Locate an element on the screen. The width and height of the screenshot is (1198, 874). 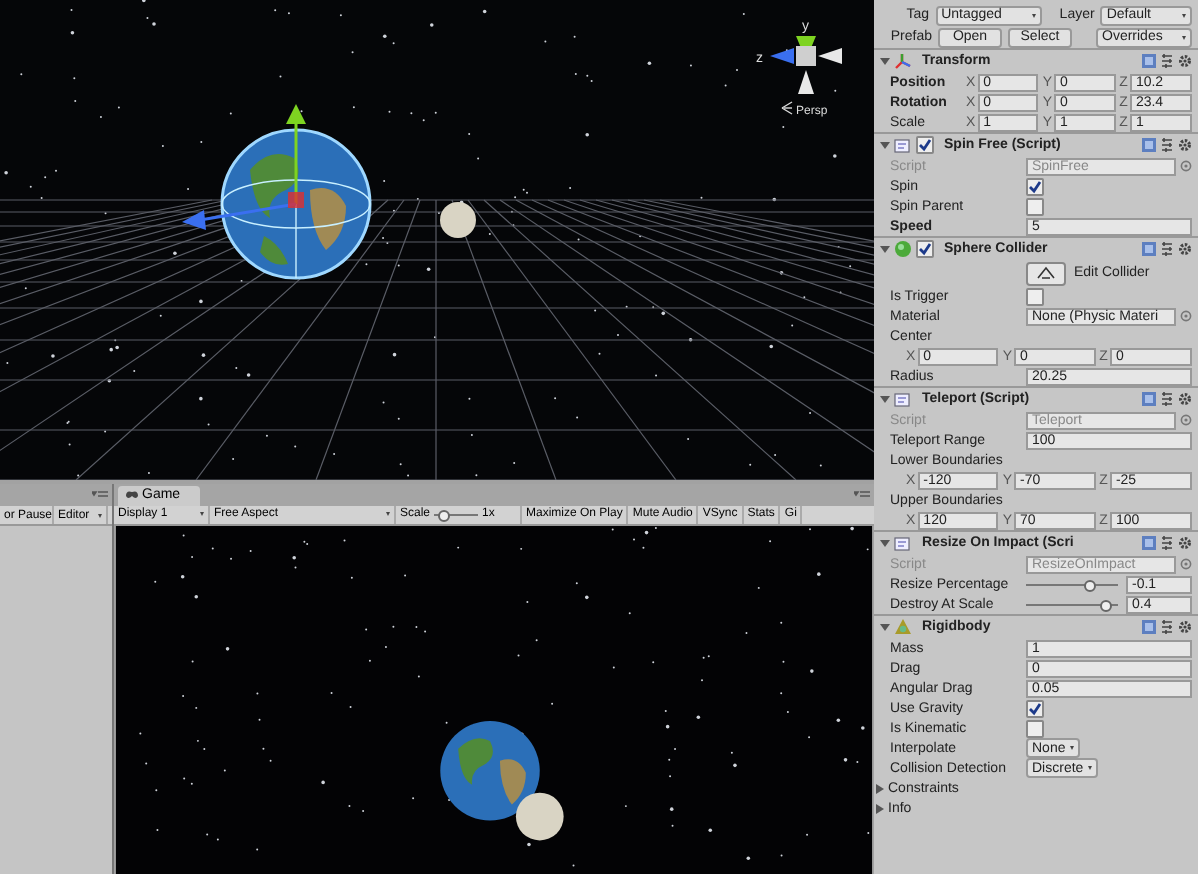
edit-collider-button is located at coordinates (1046, 273).